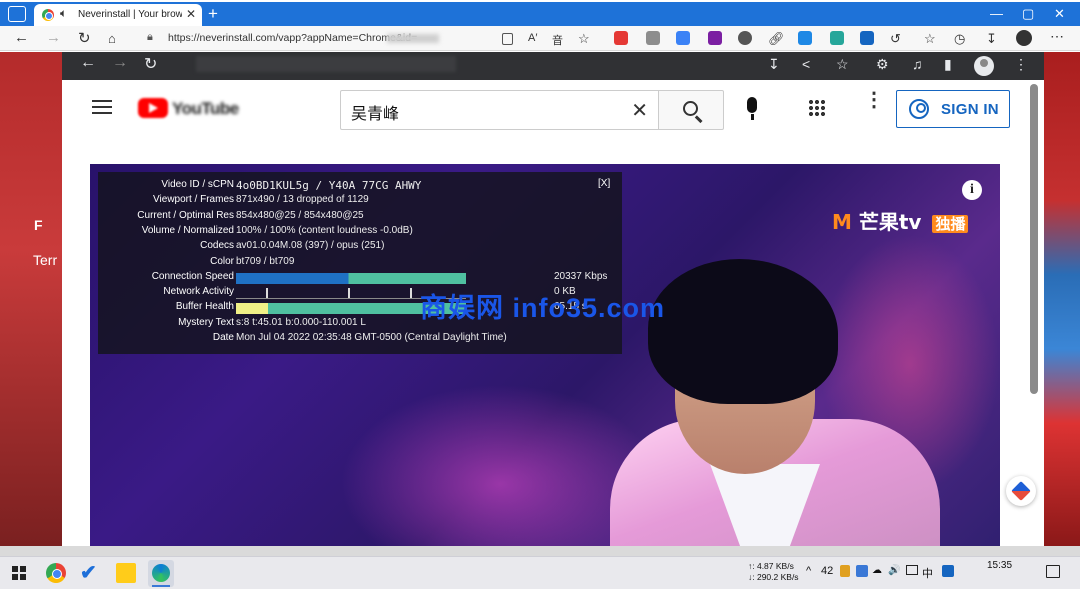 The width and height of the screenshot is (1080, 589). What do you see at coordinates (161, 573) in the screenshot?
I see `edge-taskbar-icon` at bounding box center [161, 573].